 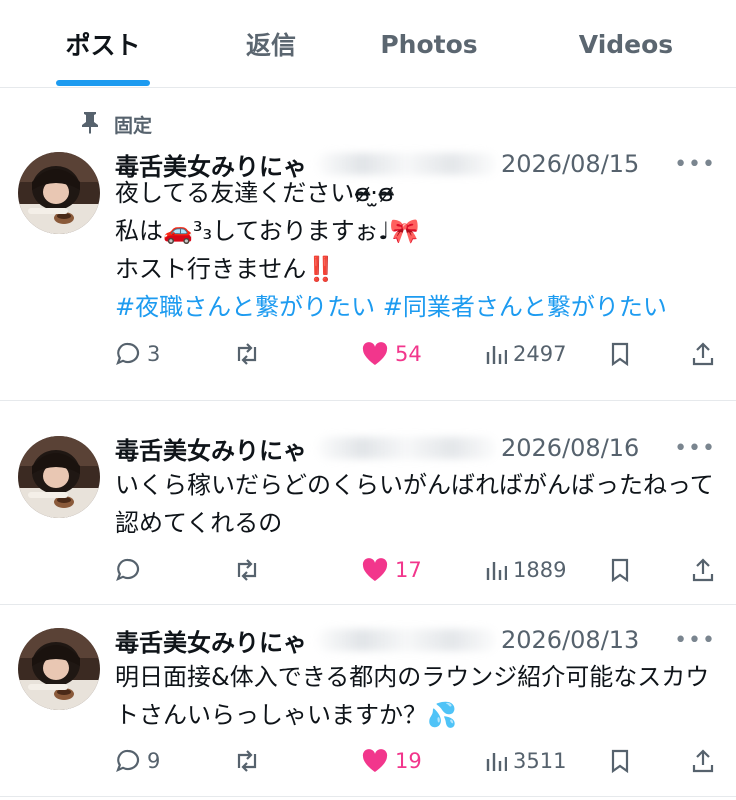 I want to click on reply-button, so click(x=131, y=570).